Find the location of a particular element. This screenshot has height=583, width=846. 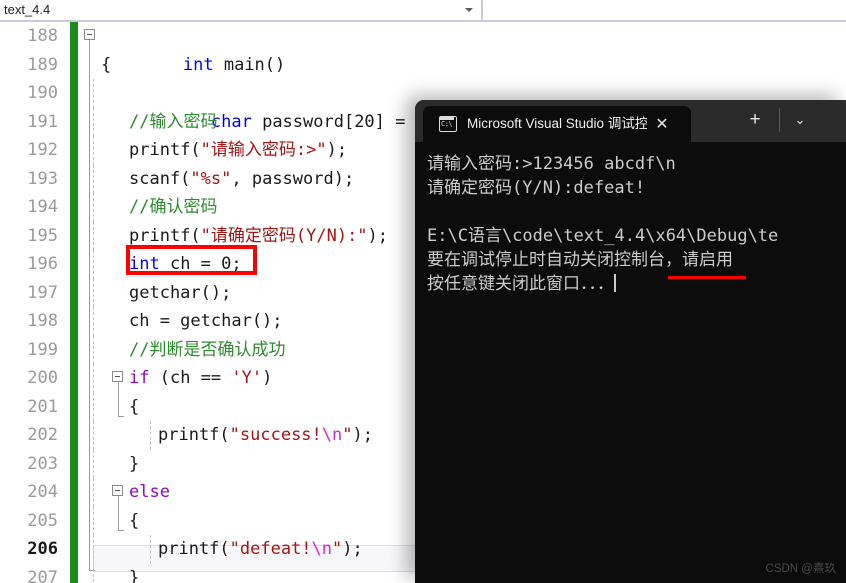

chevron-down-icon is located at coordinates (469, 10).